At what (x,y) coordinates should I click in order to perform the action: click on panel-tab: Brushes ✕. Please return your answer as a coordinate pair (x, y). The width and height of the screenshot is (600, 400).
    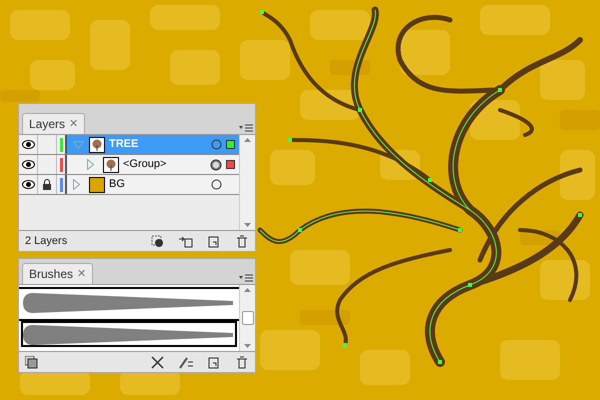
    Looking at the image, I should click on (58, 273).